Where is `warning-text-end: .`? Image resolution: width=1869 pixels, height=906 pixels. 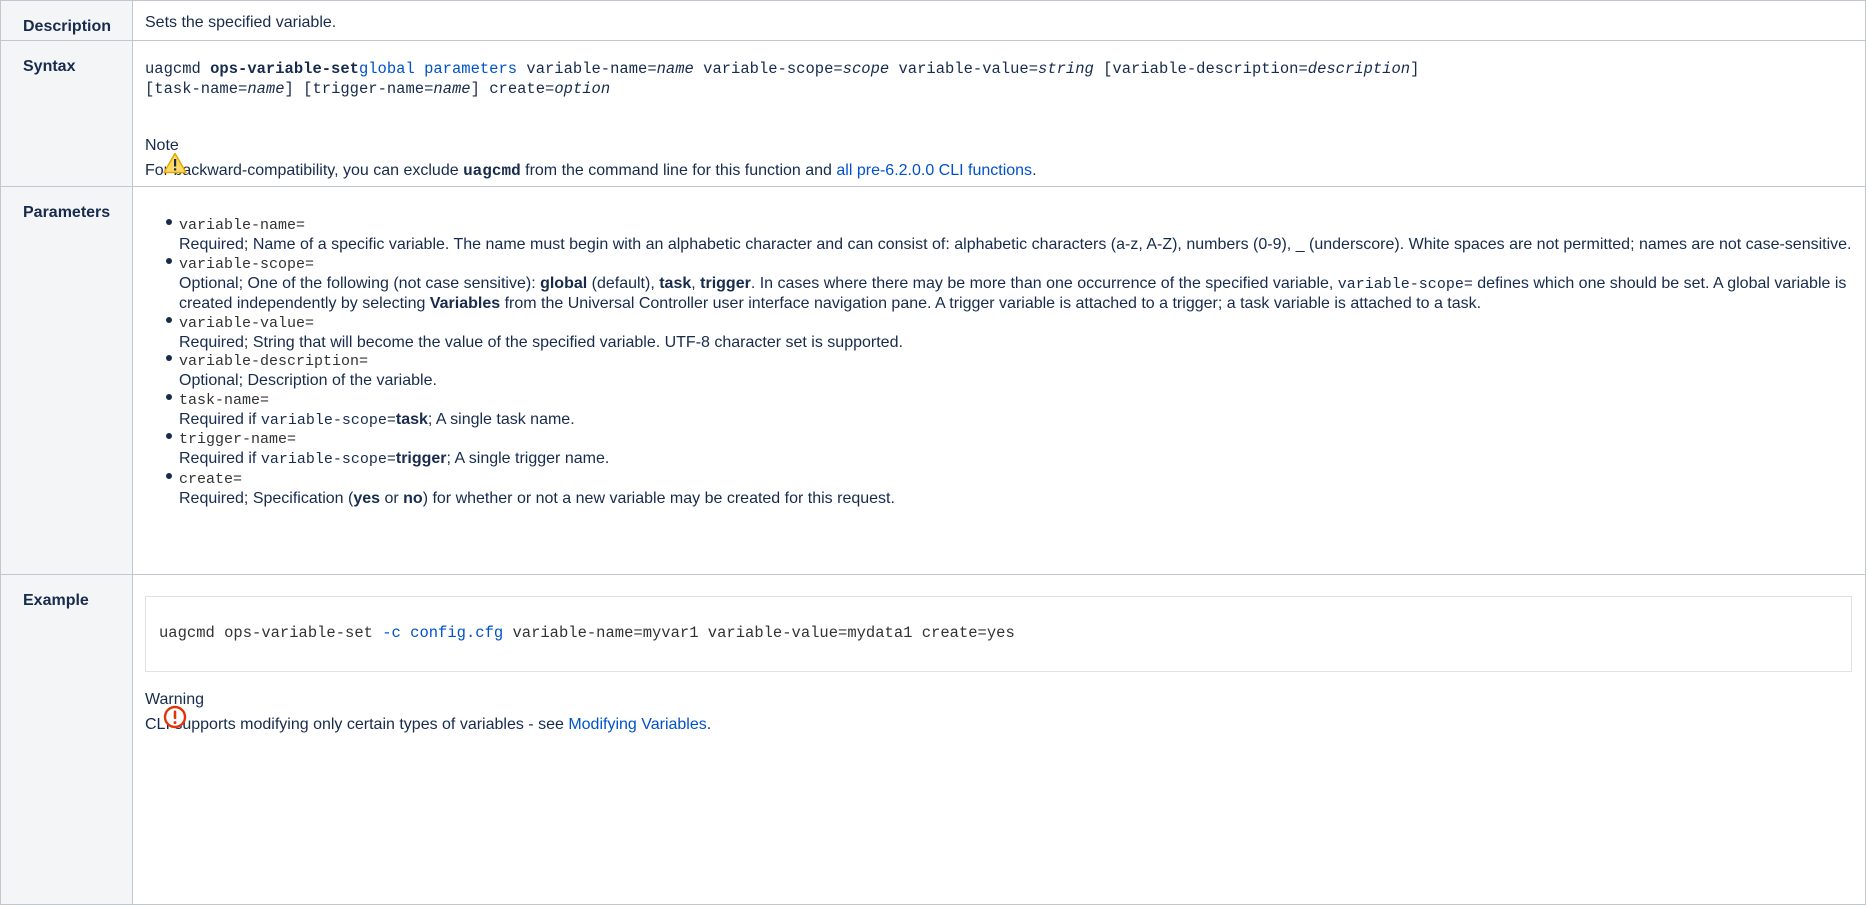
warning-text-end: . is located at coordinates (709, 724).